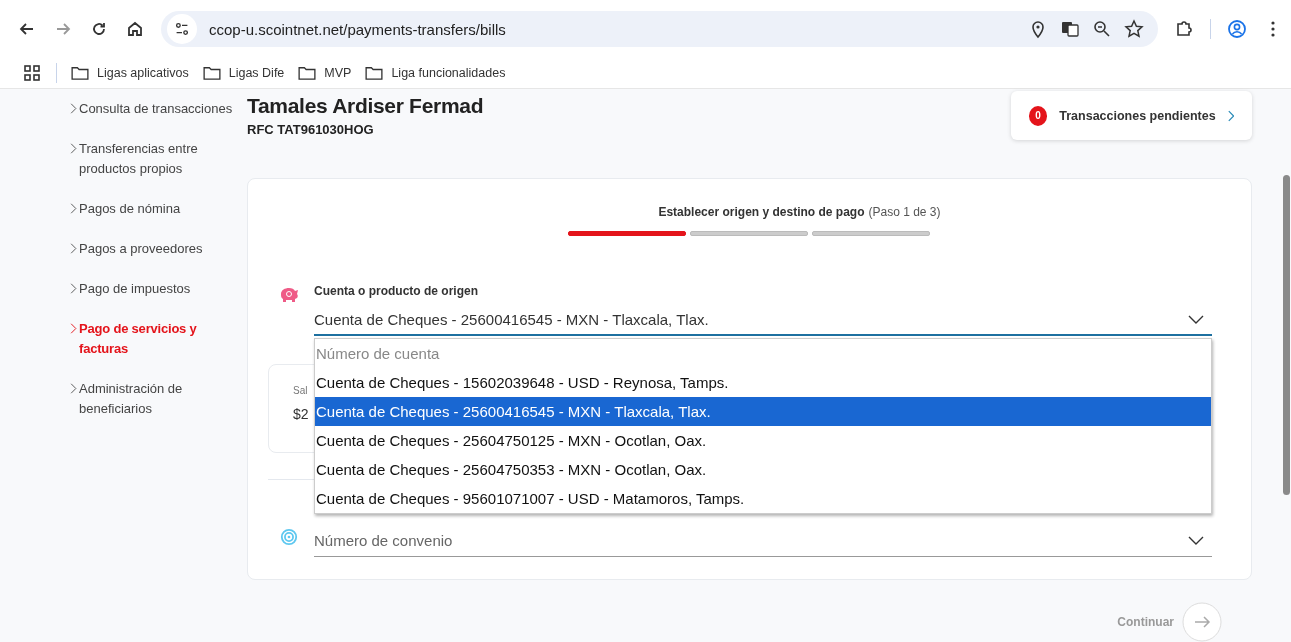 The image size is (1291, 642). I want to click on star-icon, so click(1134, 29).